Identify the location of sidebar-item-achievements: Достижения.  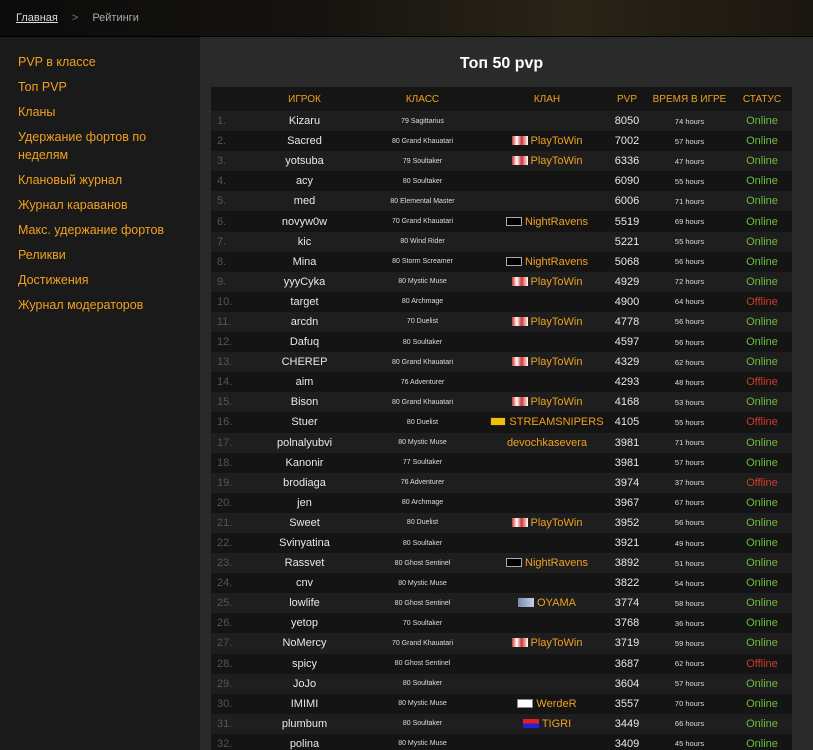
(100, 280).